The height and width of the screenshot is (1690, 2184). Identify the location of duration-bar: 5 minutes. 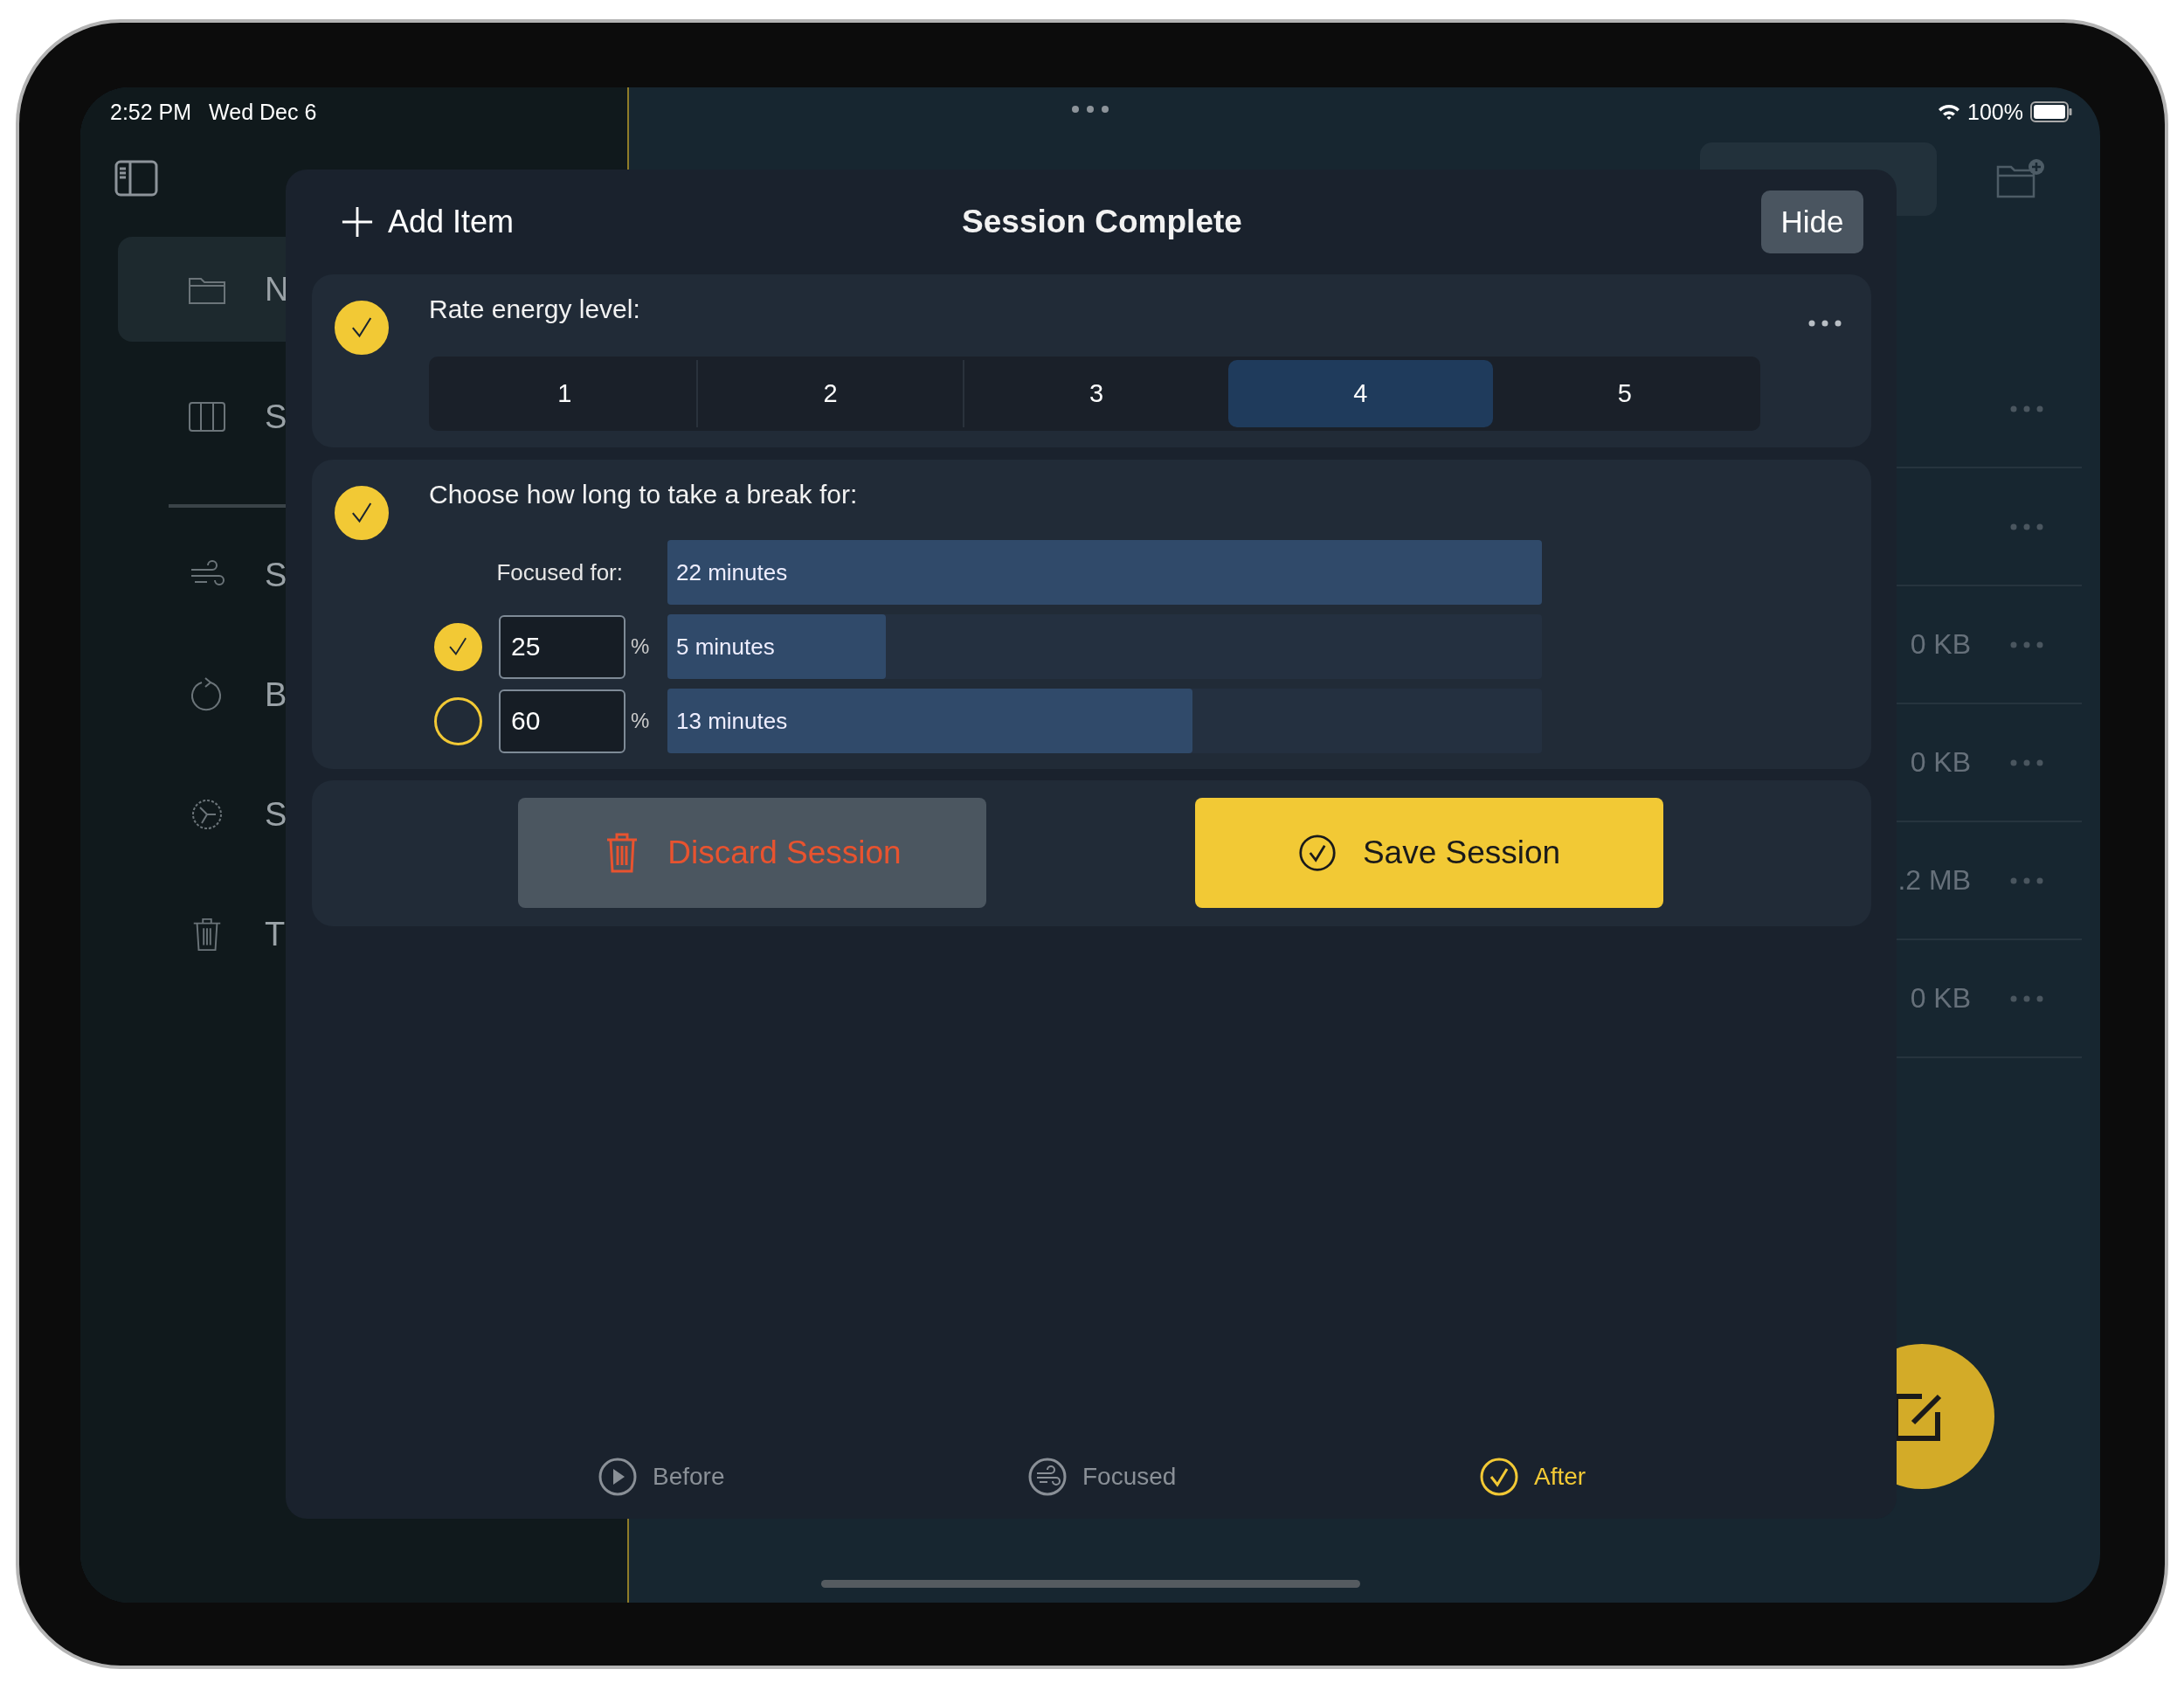
(777, 646).